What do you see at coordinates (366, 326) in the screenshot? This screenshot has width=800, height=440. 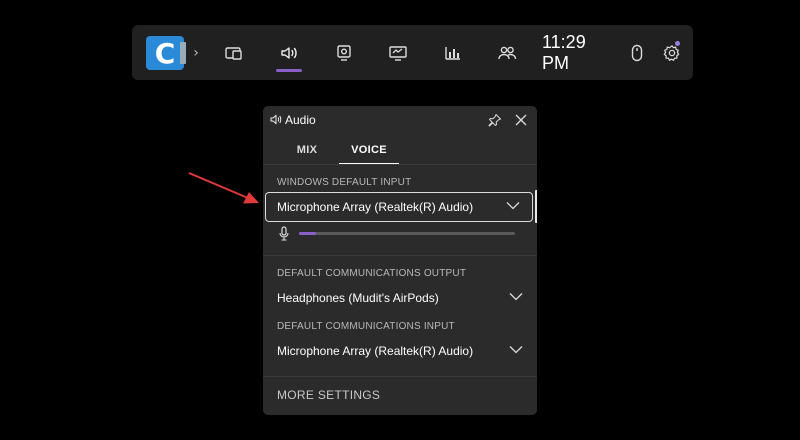 I see `default-comm-input-label: DEFAULT COMMUNICATIONS INPUT` at bounding box center [366, 326].